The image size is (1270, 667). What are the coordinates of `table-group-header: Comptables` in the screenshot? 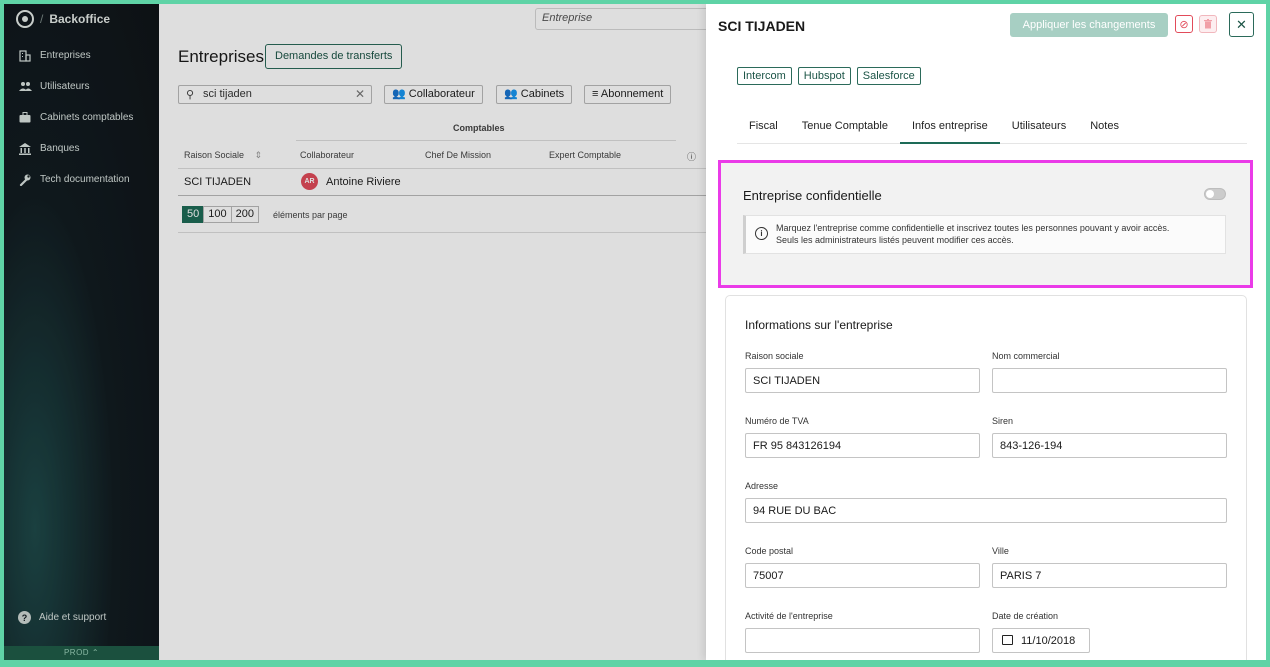 It's located at (479, 128).